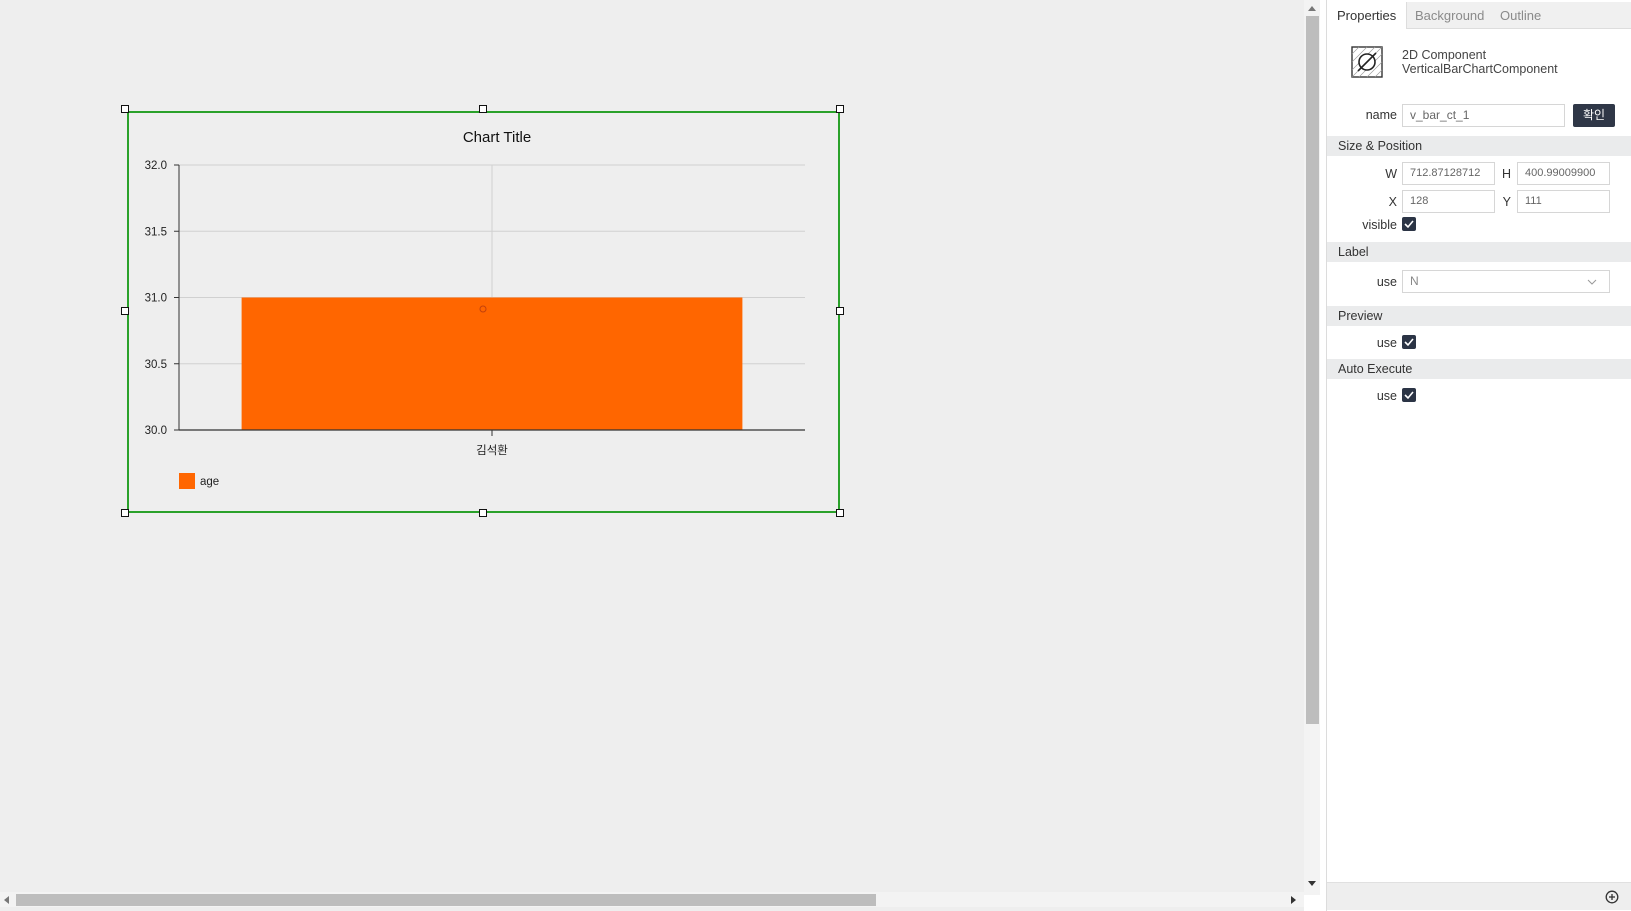 Image resolution: width=1631 pixels, height=911 pixels. What do you see at coordinates (1386, 343) in the screenshot?
I see `preview-use-label: use` at bounding box center [1386, 343].